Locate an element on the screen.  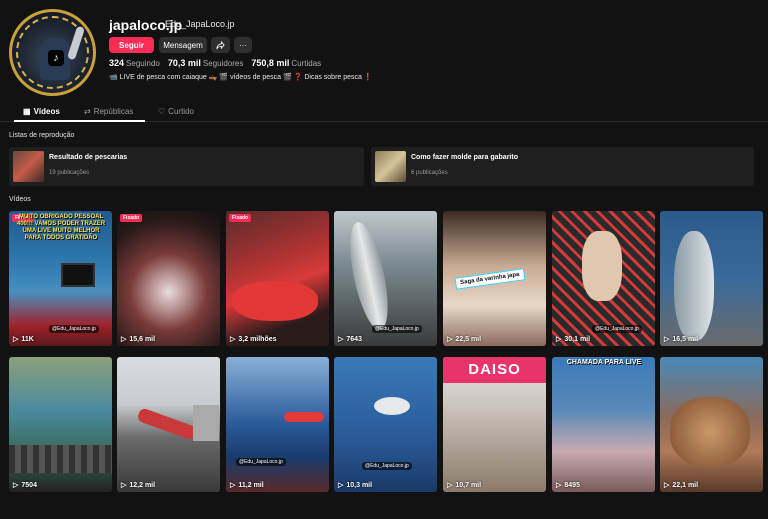
video-thumbnail: ▷ 12,2 mil is located at coordinates (168, 424).